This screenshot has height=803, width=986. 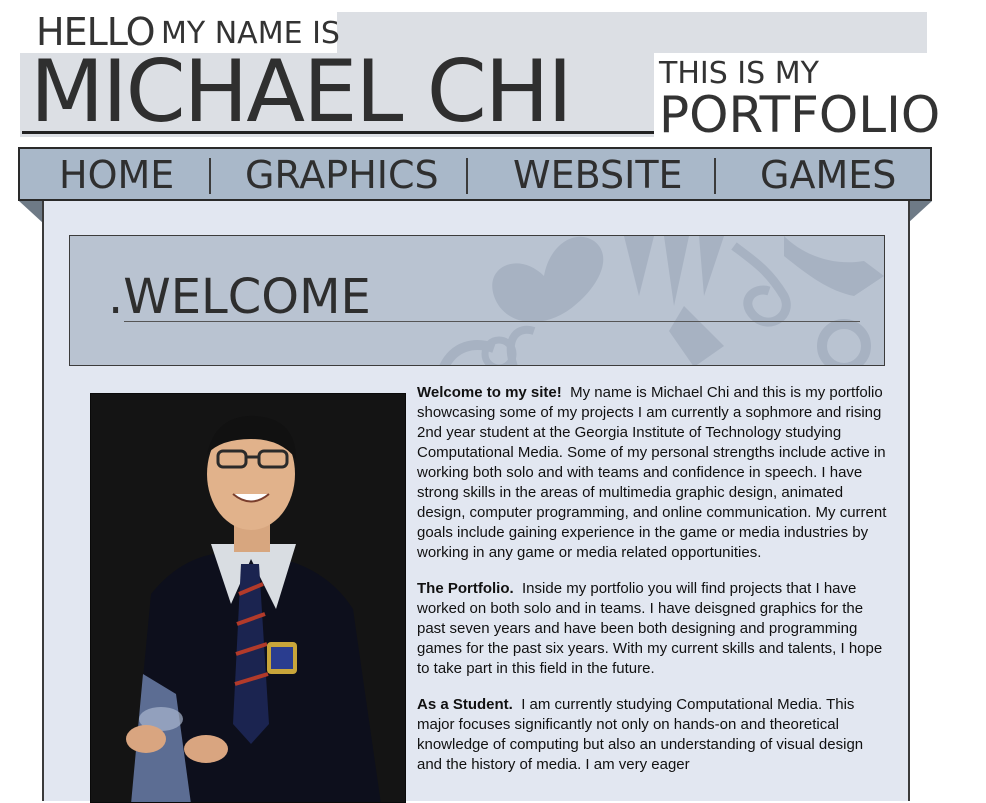 I want to click on header-portfolio: PORTFOLIO, so click(x=800, y=115).